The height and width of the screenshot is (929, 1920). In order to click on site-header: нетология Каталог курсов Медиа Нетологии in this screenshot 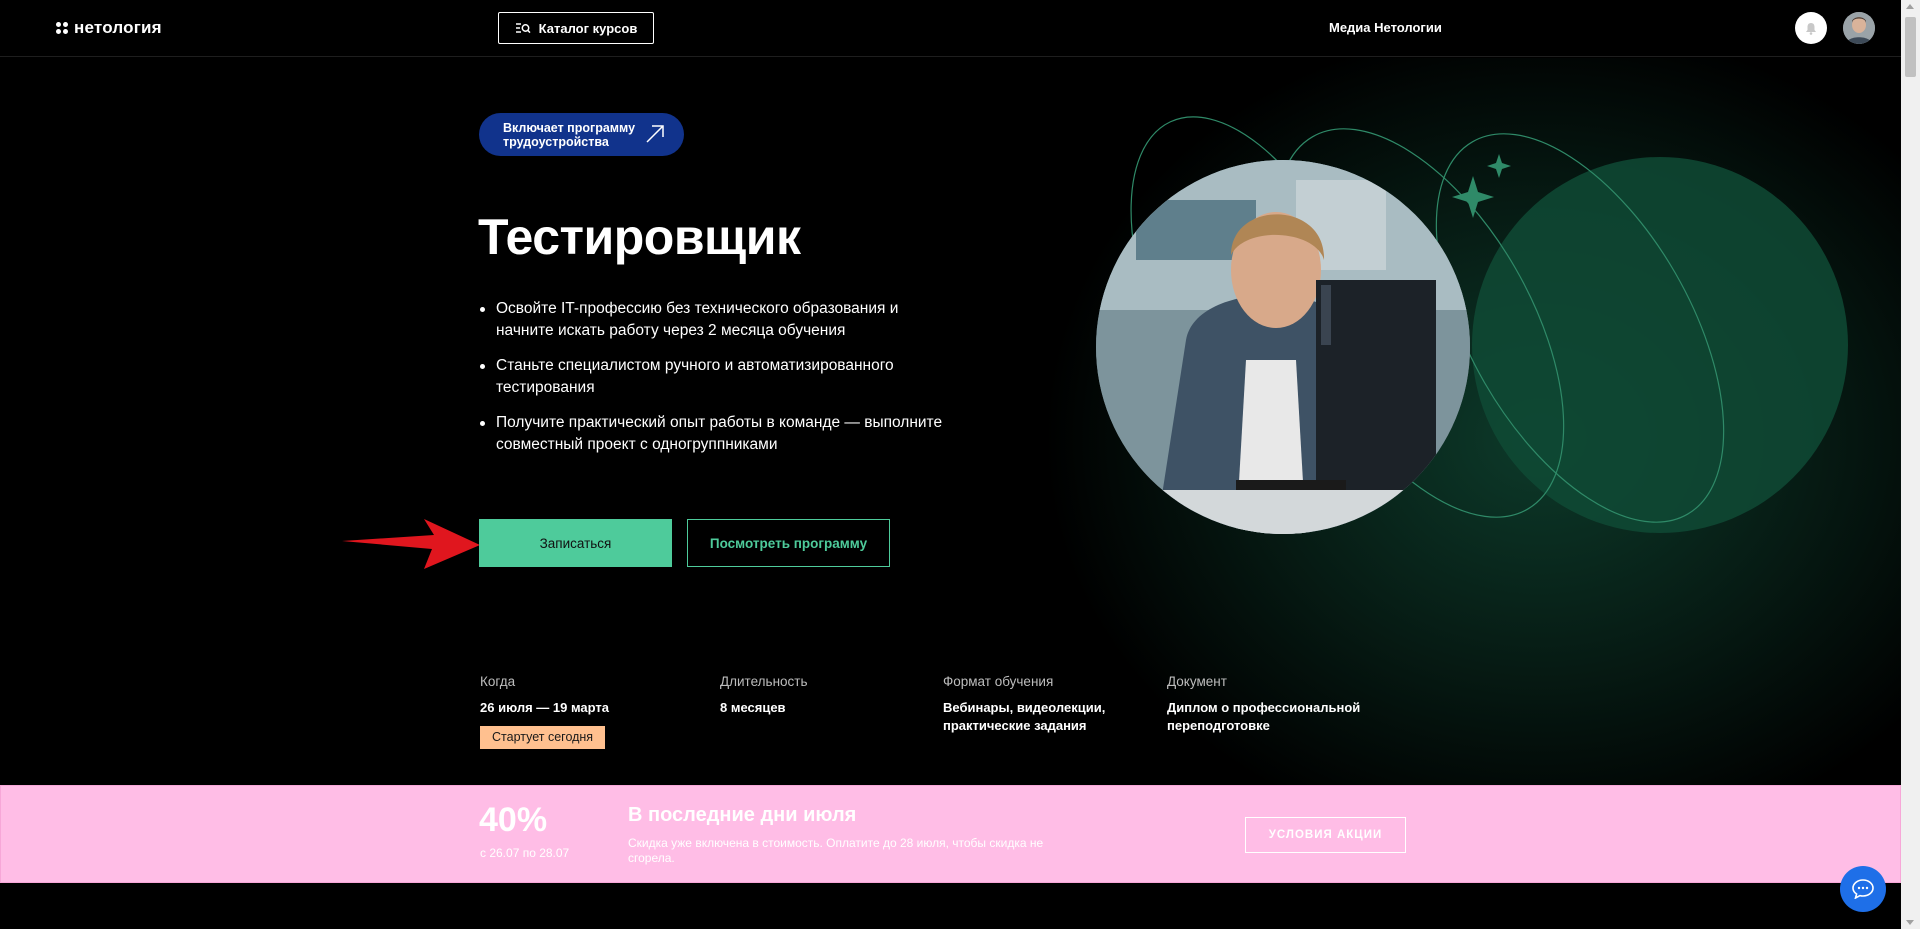, I will do `click(950, 28)`.